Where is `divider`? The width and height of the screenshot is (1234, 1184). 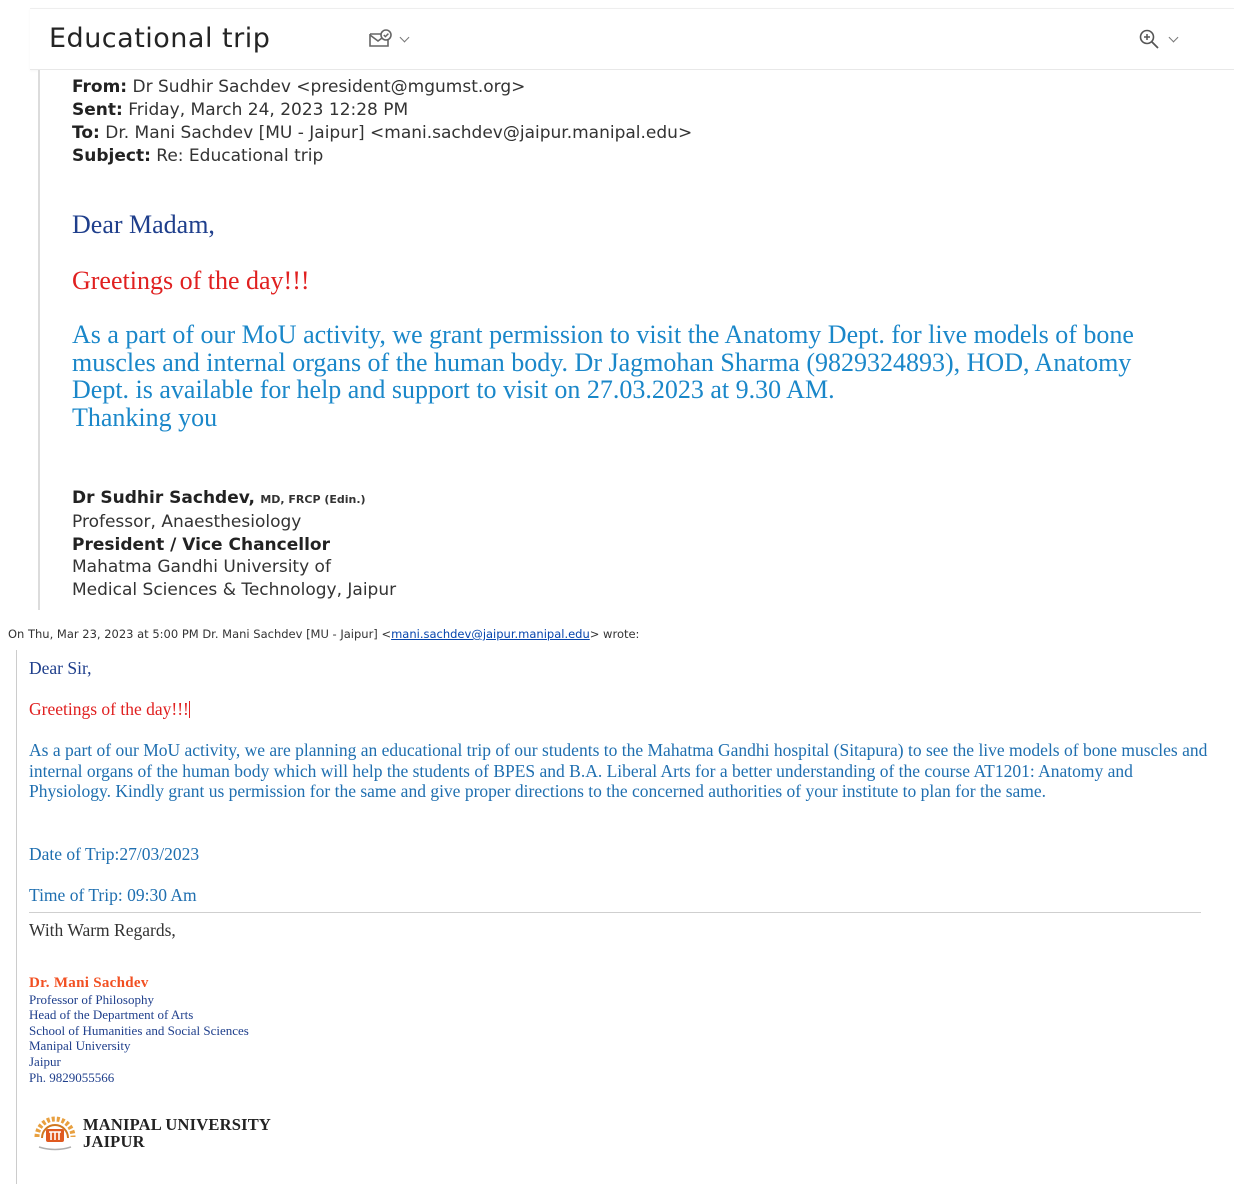
divider is located at coordinates (615, 912).